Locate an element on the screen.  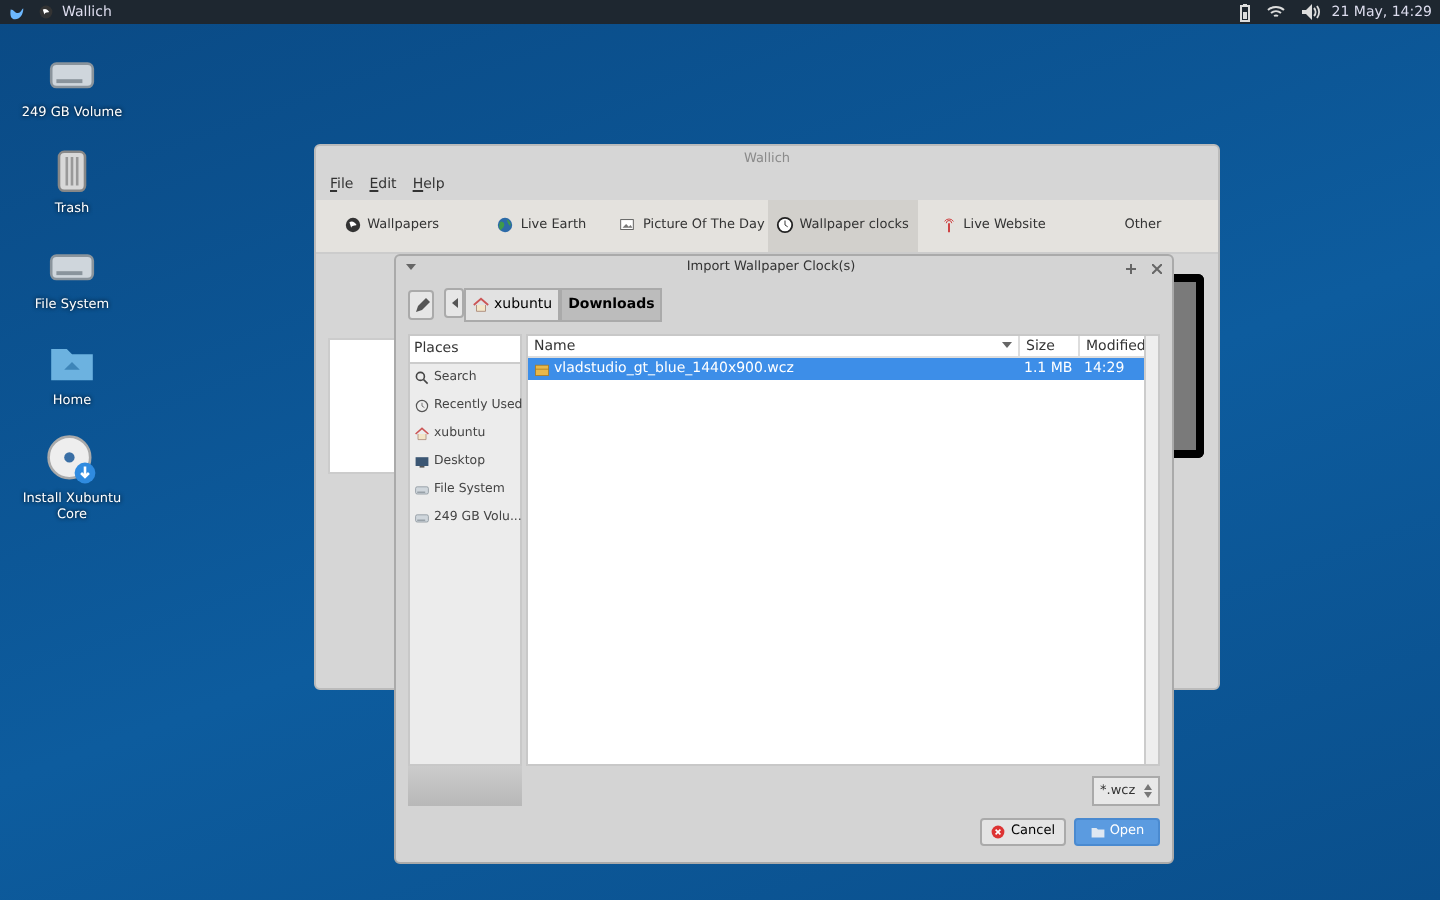
maximize-icon is located at coordinates (1131, 268).